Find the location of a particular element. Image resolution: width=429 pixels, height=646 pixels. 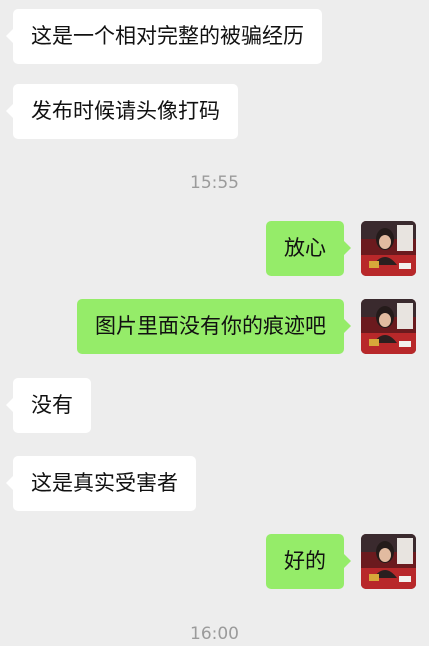

message-row-incoming: 发布时候请头像打码 is located at coordinates (214, 113).